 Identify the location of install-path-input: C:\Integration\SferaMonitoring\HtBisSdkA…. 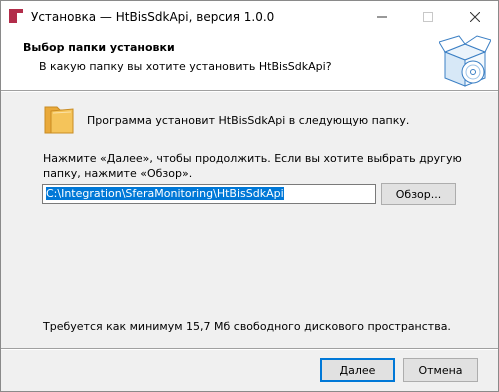
(209, 194).